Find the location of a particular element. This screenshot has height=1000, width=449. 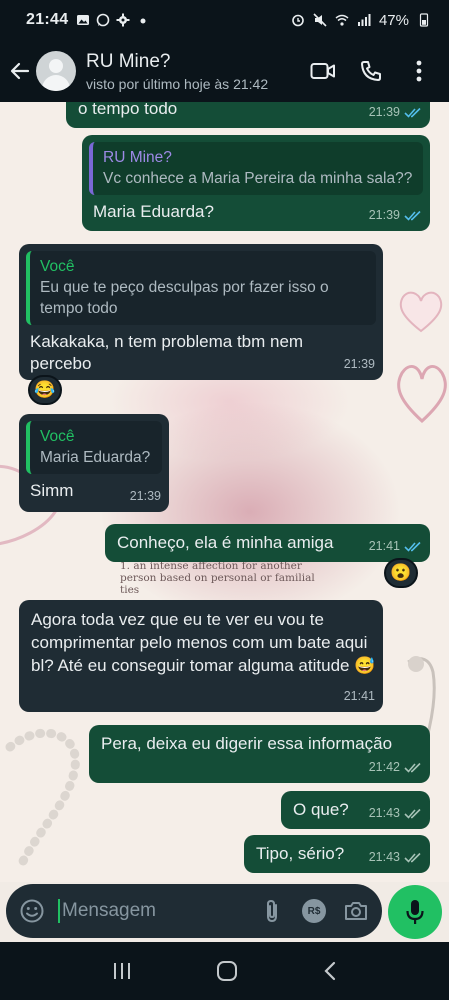

status-time: 21:44 is located at coordinates (47, 19).